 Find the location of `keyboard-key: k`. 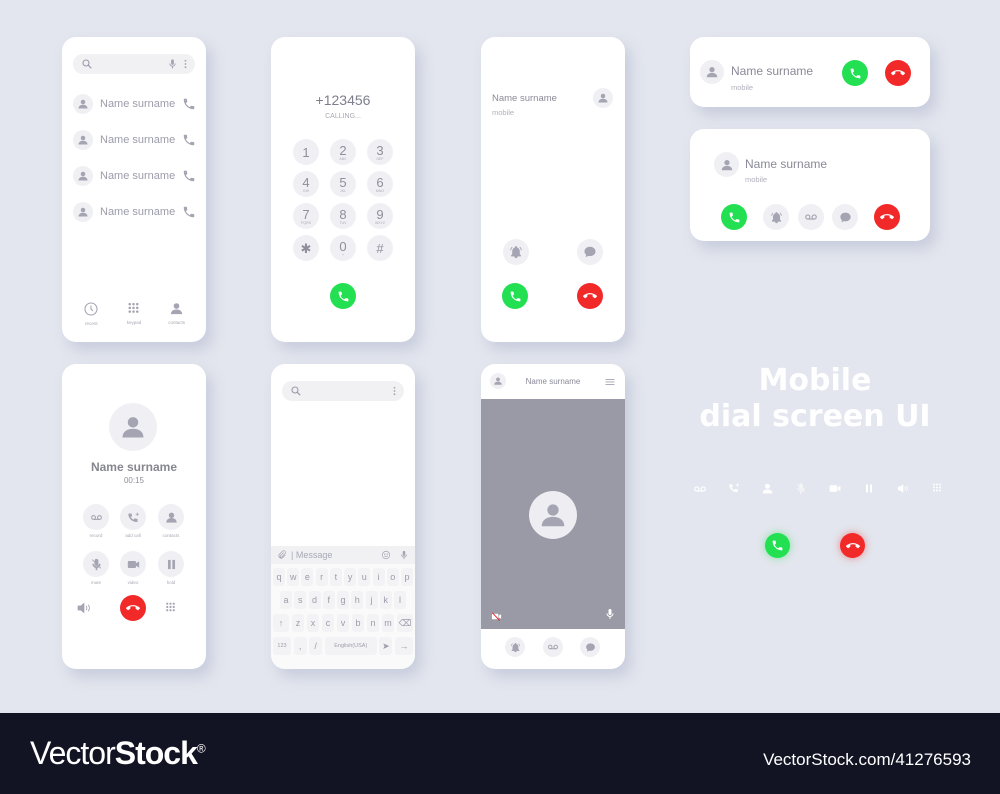

keyboard-key: k is located at coordinates (385, 600).